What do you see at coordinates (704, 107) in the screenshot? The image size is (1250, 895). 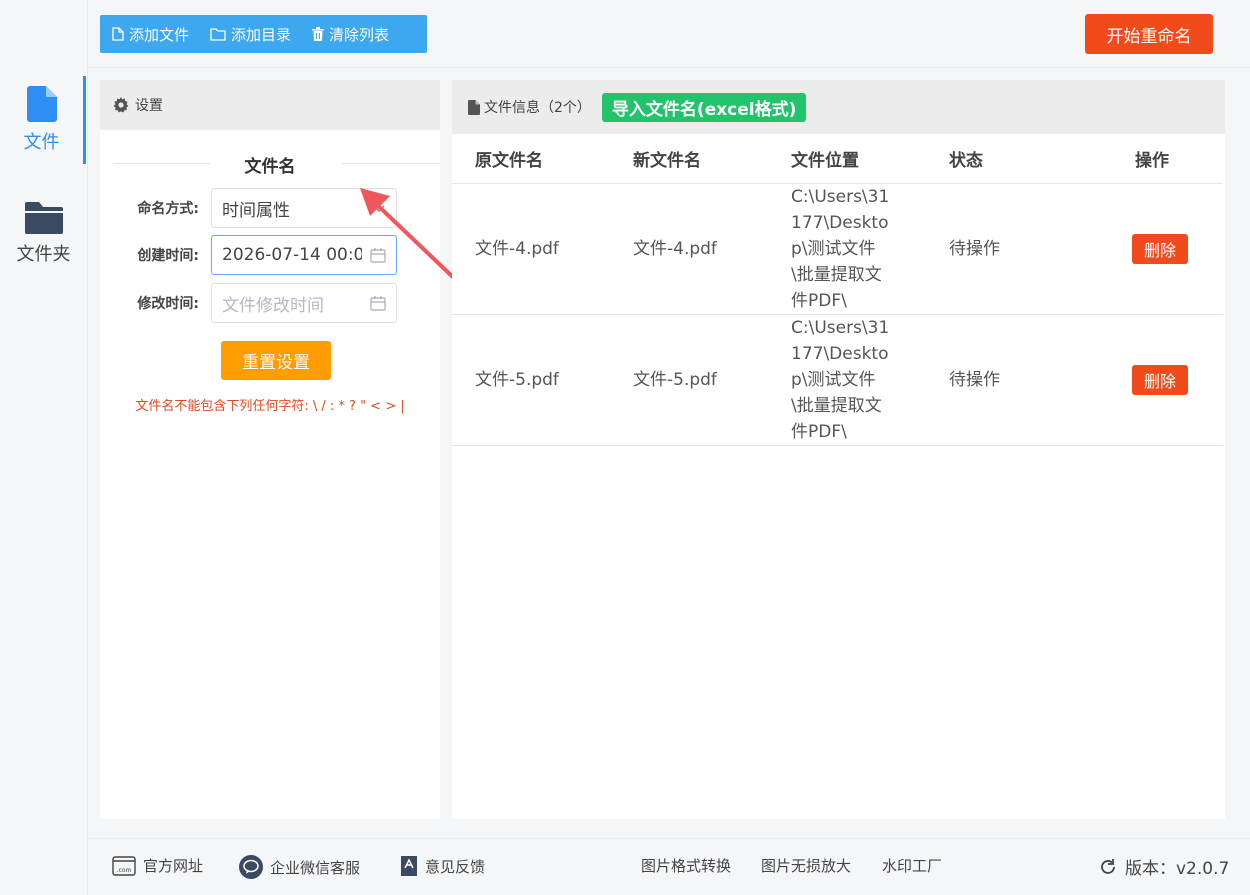 I see `import-excel-button: 导入文件名(excel格式)` at bounding box center [704, 107].